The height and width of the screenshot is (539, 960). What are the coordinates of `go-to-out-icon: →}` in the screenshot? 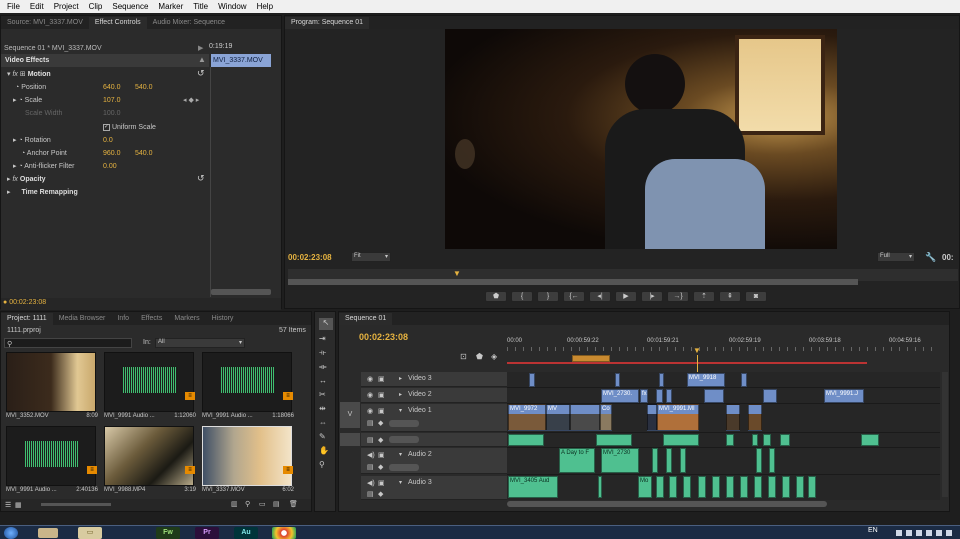 It's located at (678, 296).